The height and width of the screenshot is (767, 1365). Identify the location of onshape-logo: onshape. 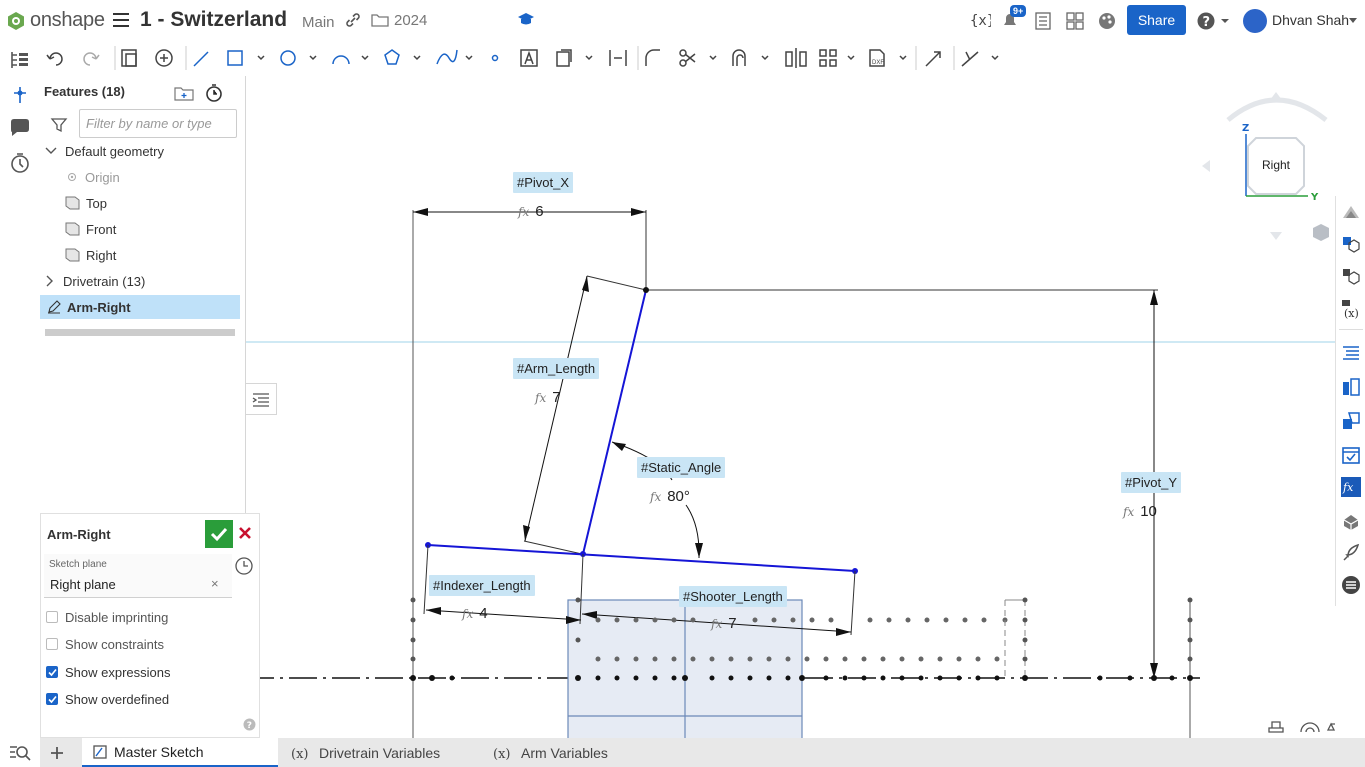
(55, 20).